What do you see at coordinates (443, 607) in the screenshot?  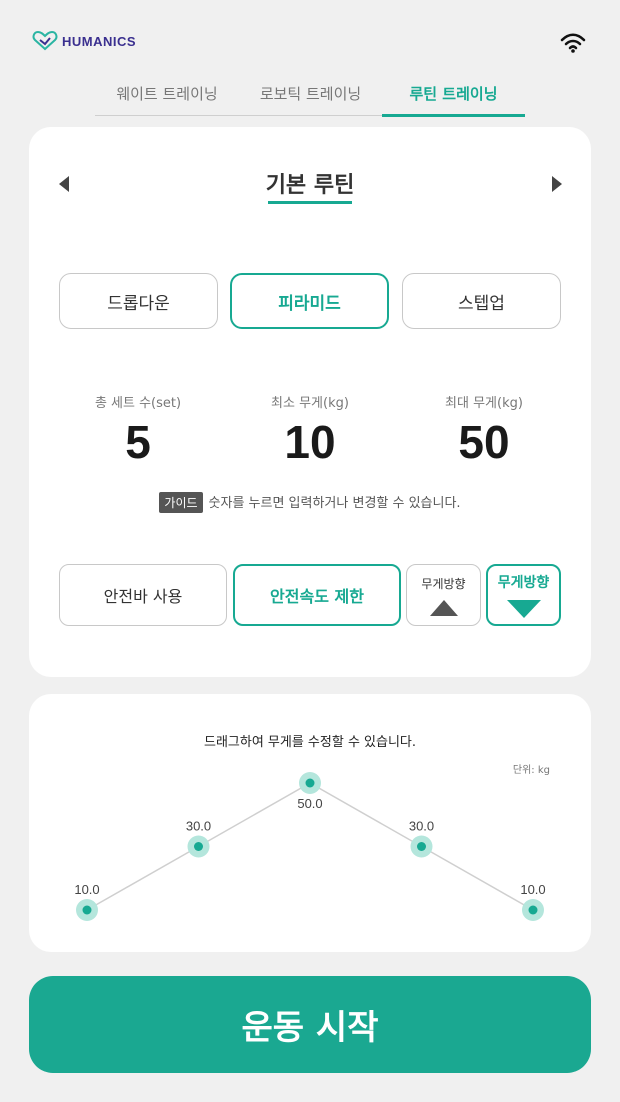 I see `triangle-up-icon` at bounding box center [443, 607].